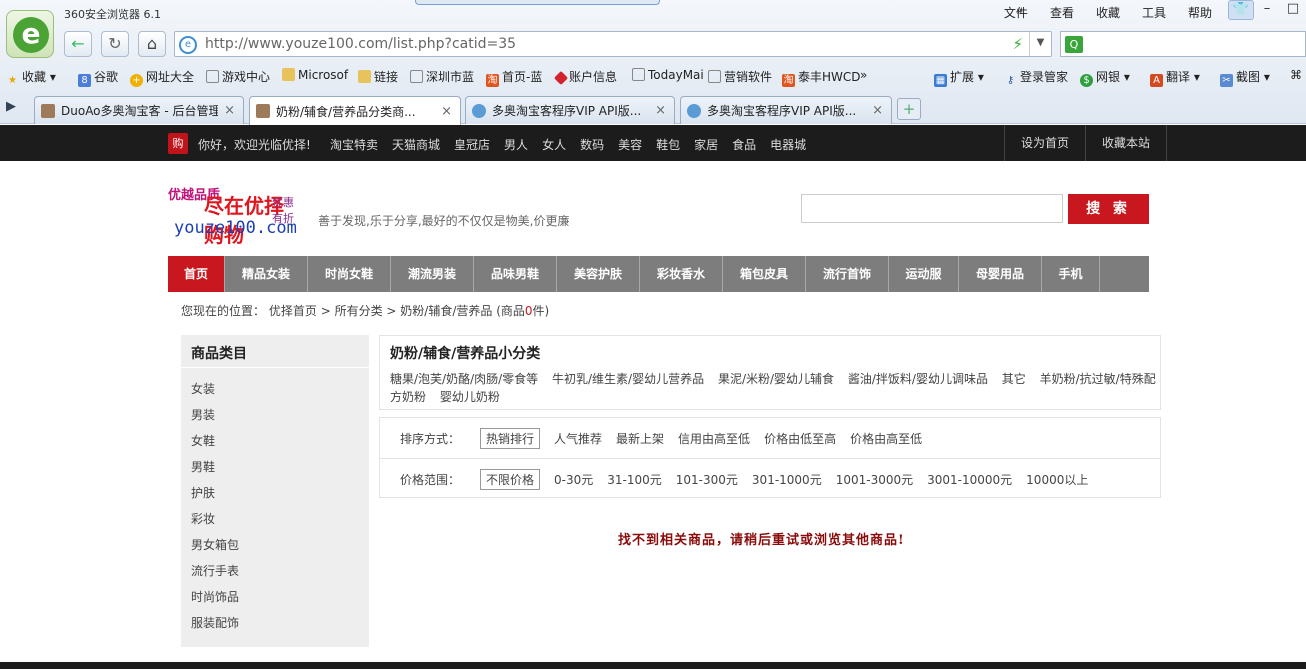 Image resolution: width=1306 pixels, height=669 pixels. What do you see at coordinates (1200, 12) in the screenshot?
I see `menu-help: 帮助` at bounding box center [1200, 12].